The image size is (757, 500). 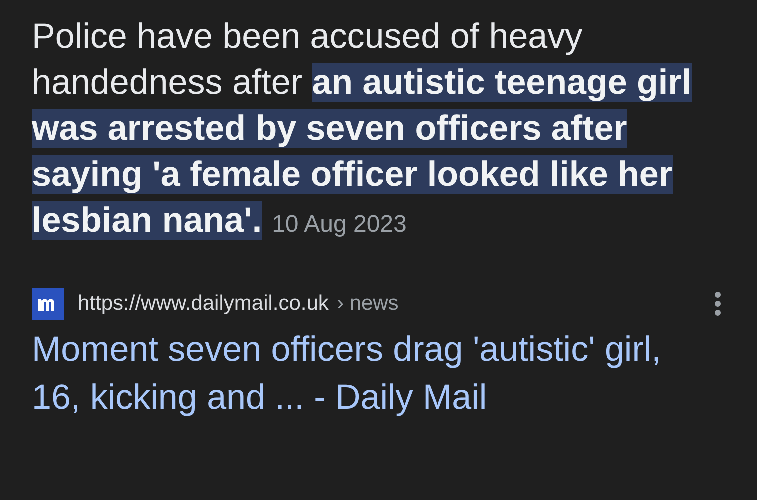 I want to click on favicon-icon, so click(x=48, y=304).